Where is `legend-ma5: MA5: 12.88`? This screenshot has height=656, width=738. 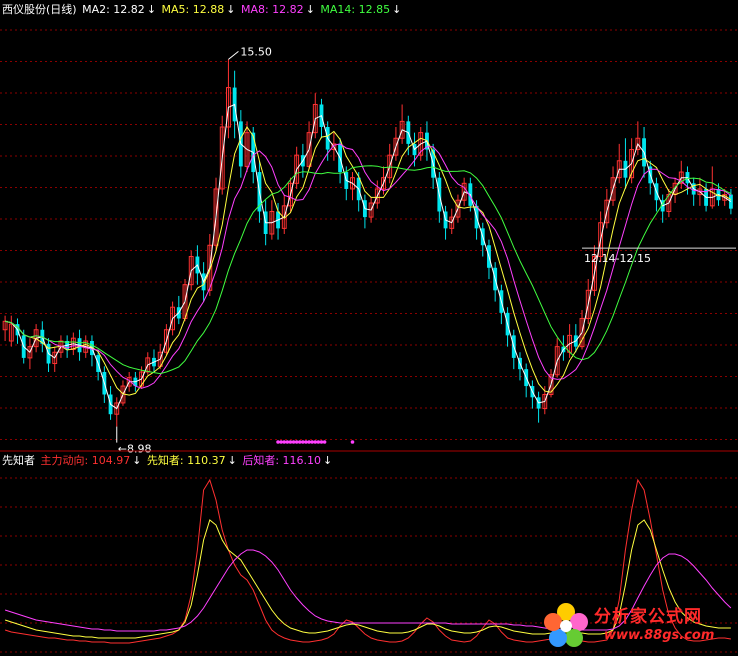 legend-ma5: MA5: 12.88 is located at coordinates (193, 9).